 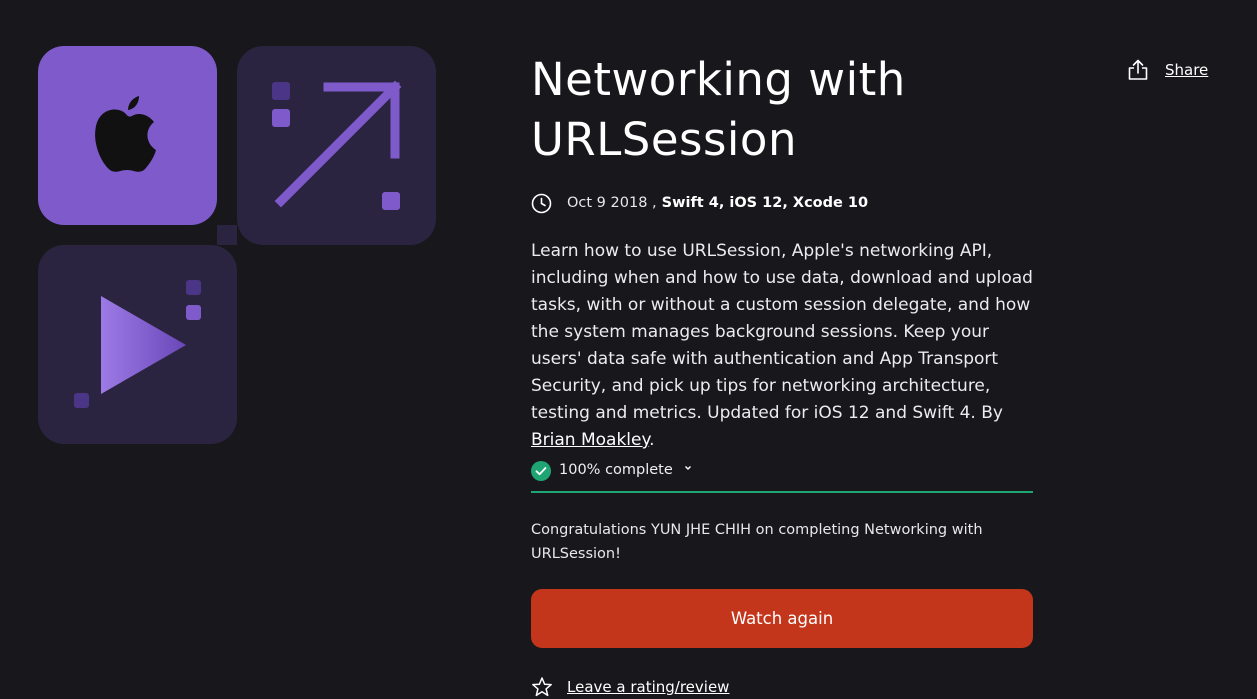 What do you see at coordinates (688, 469) in the screenshot?
I see `chevron-down-icon` at bounding box center [688, 469].